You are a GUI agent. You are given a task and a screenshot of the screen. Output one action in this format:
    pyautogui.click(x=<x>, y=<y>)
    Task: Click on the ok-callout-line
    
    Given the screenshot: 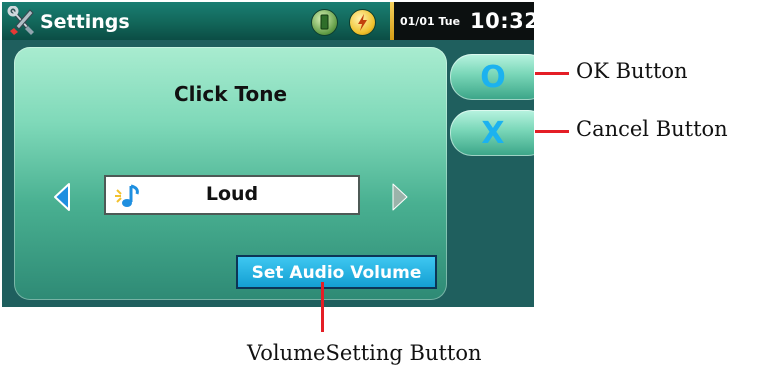 What is the action you would take?
    pyautogui.click(x=552, y=73)
    